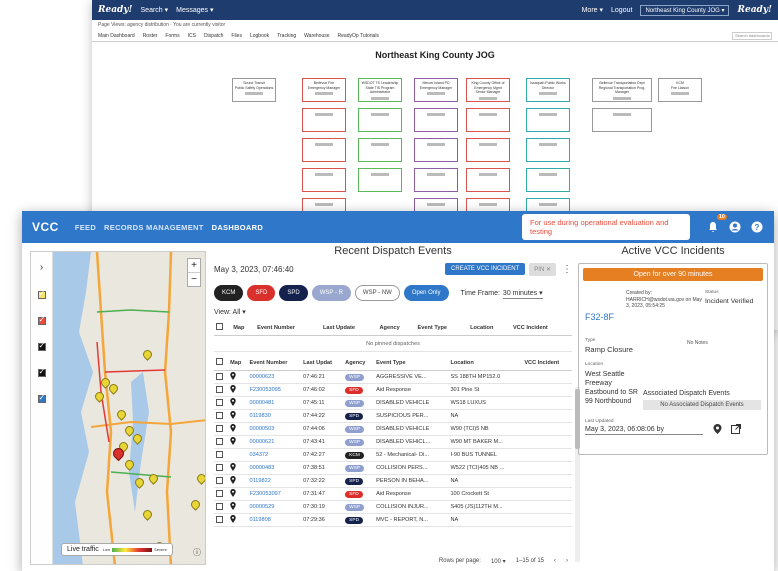 This screenshot has width=778, height=571. I want to click on incident-id-link: F32-8F, so click(599, 317).